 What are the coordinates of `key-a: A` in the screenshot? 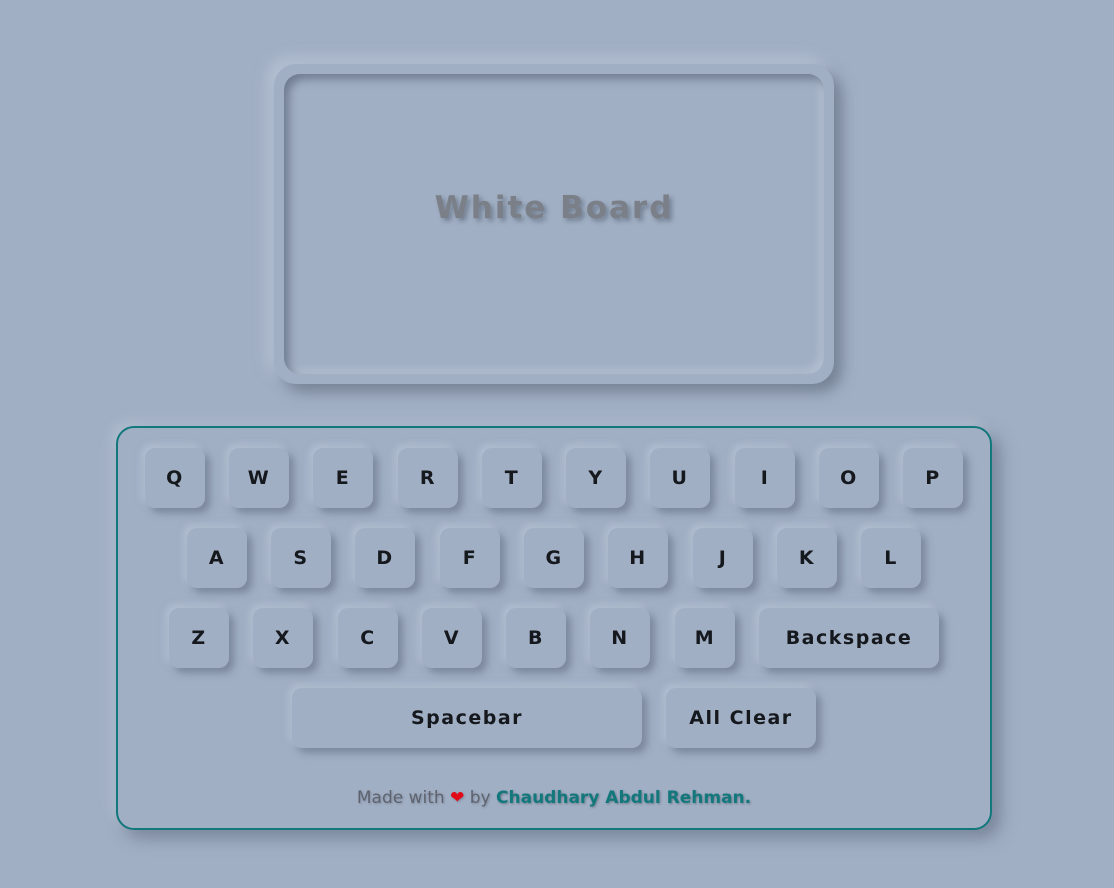 It's located at (217, 558).